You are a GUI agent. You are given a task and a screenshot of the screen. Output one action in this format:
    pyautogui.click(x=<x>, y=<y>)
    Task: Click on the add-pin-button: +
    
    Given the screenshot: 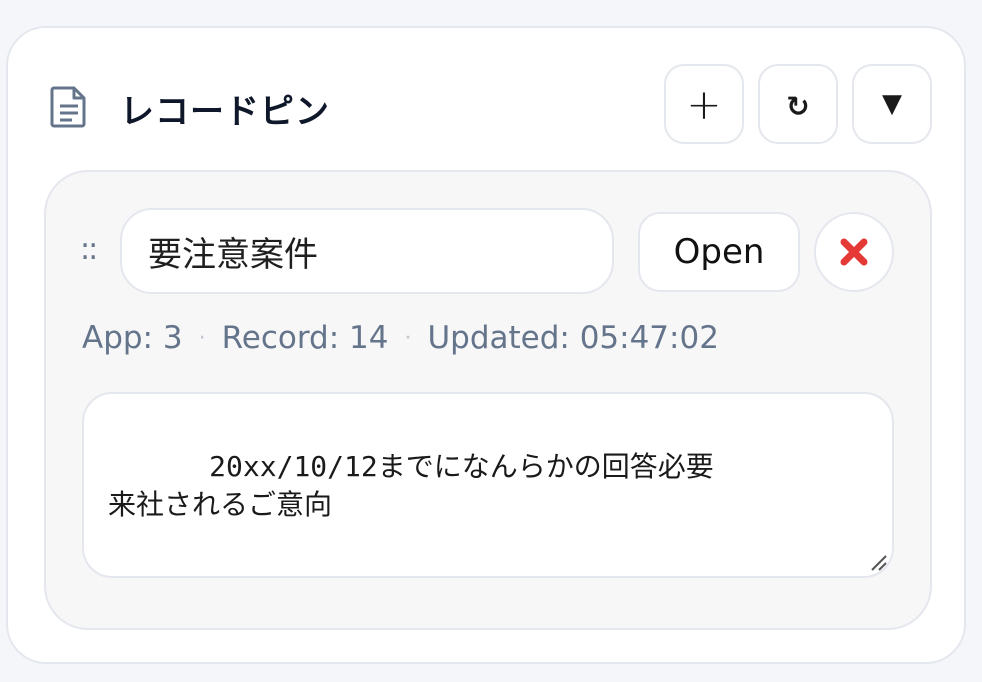 What is the action you would take?
    pyautogui.click(x=704, y=104)
    